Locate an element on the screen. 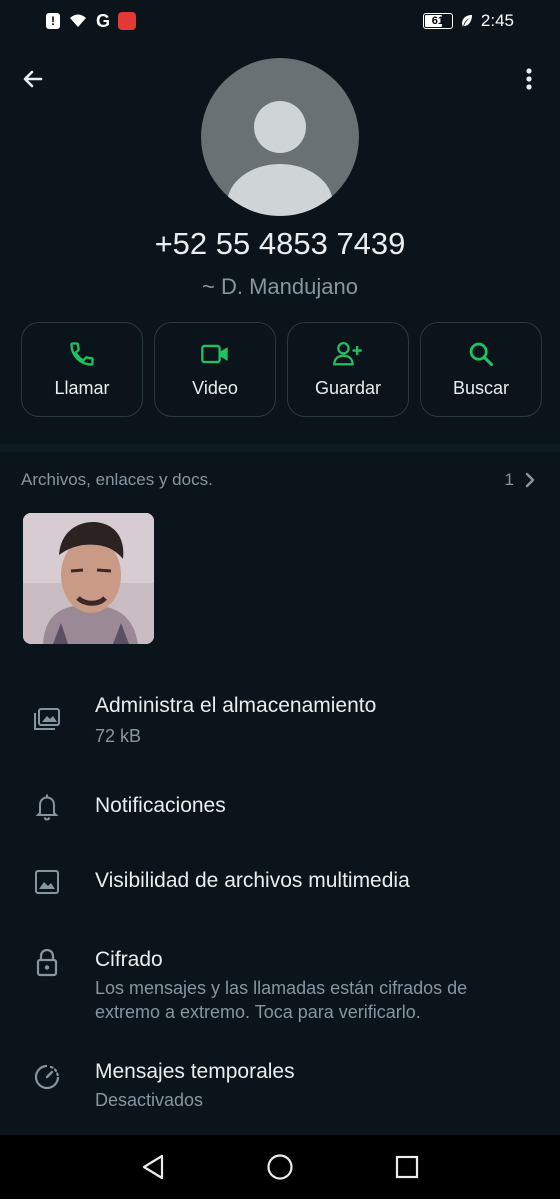  action-buttons-row: Llamar Video Guardar Buscar is located at coordinates (281, 369).